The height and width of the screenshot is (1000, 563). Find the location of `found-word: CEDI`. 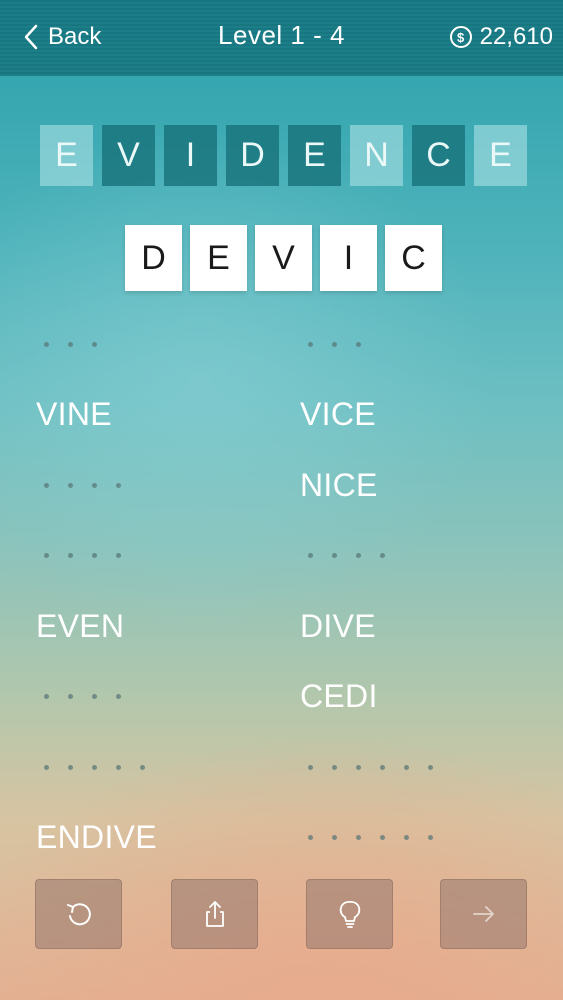

found-word: CEDI is located at coordinates (339, 695).